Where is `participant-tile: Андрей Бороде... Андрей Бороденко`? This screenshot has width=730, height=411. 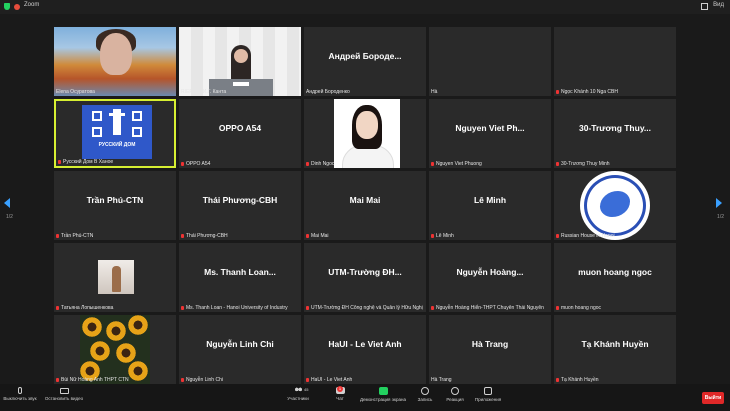 participant-tile: Андрей Бороде... Андрей Бороденко is located at coordinates (365, 61).